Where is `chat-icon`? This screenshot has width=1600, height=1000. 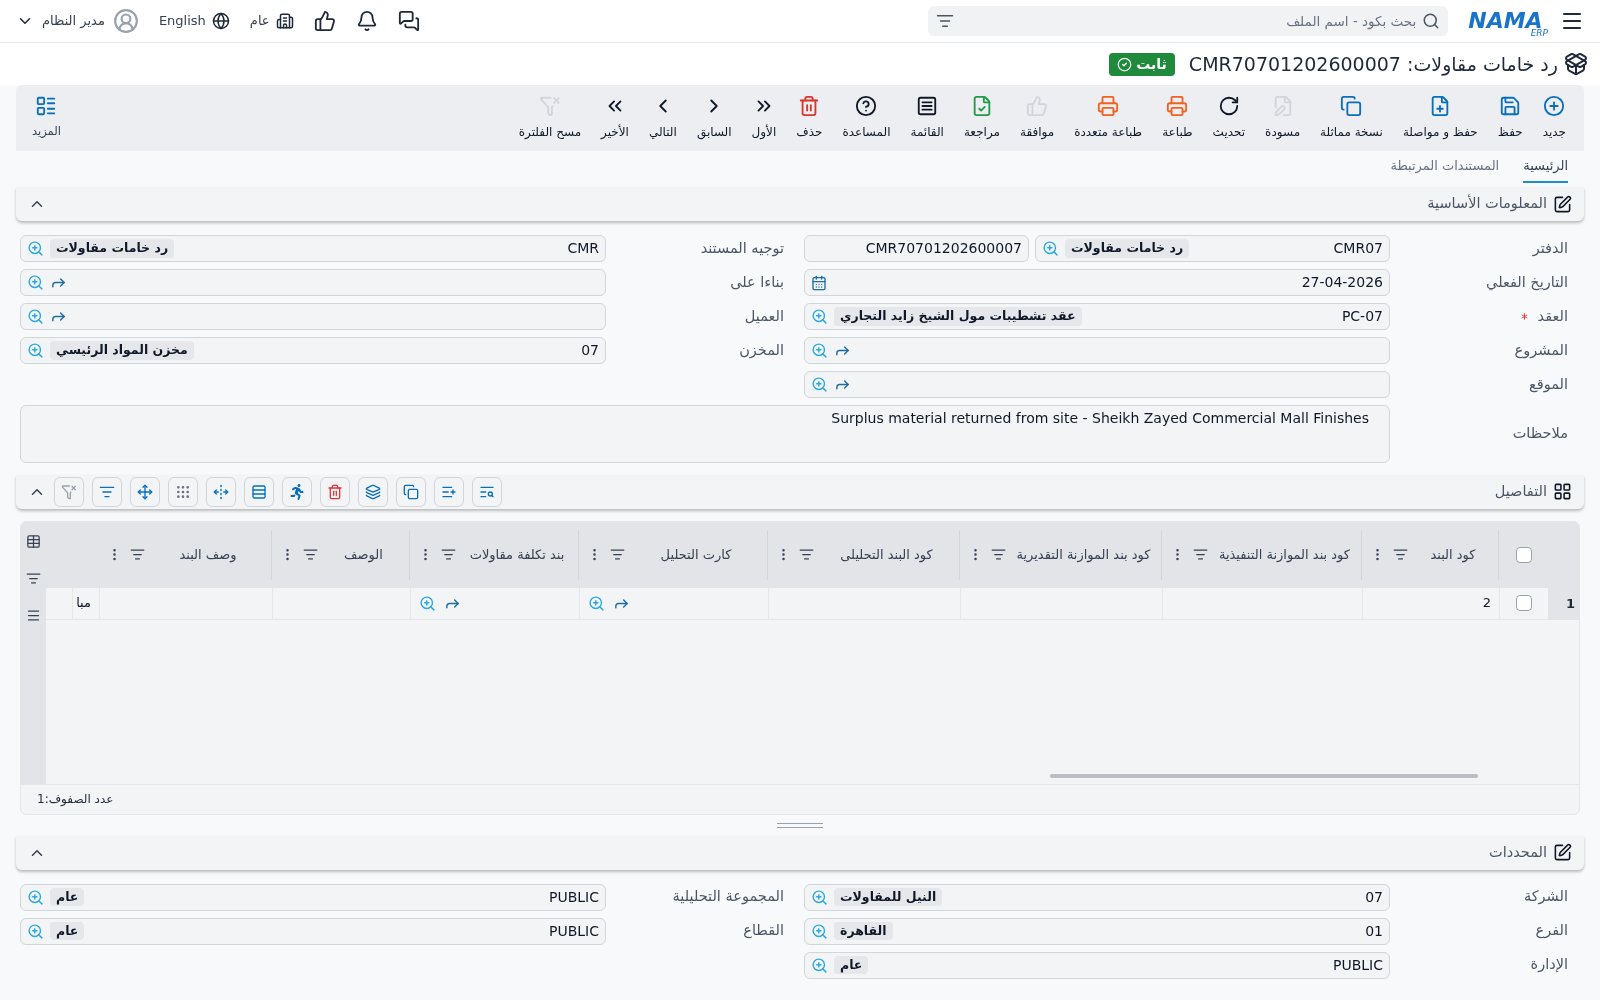
chat-icon is located at coordinates (408, 21).